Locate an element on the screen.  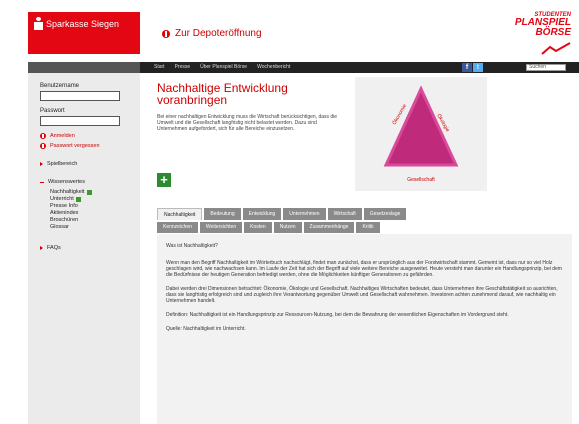
forgot-password-link: Passwort vergessen is located at coordinates (84, 146).